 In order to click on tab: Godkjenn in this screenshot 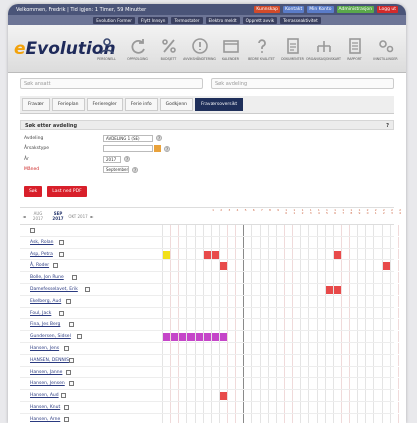, I will do `click(176, 104)`.